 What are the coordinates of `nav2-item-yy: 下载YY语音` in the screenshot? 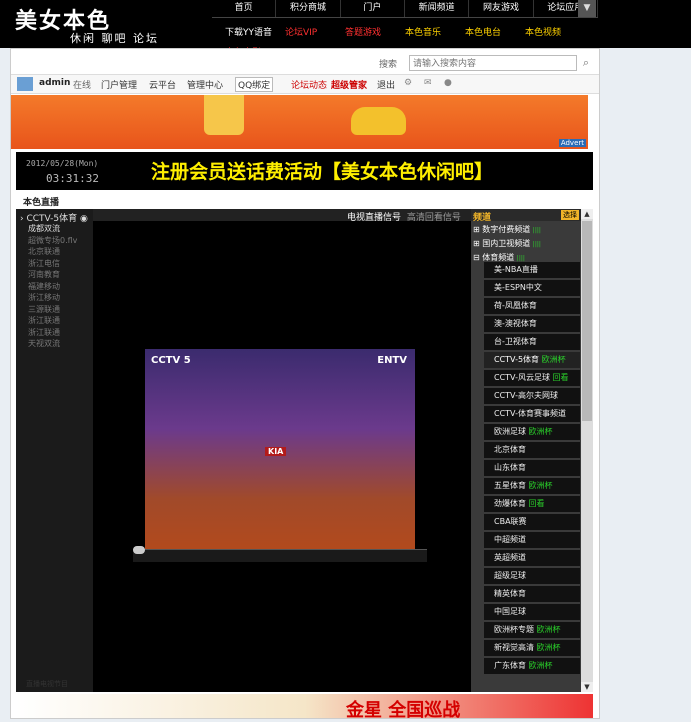 It's located at (255, 33).